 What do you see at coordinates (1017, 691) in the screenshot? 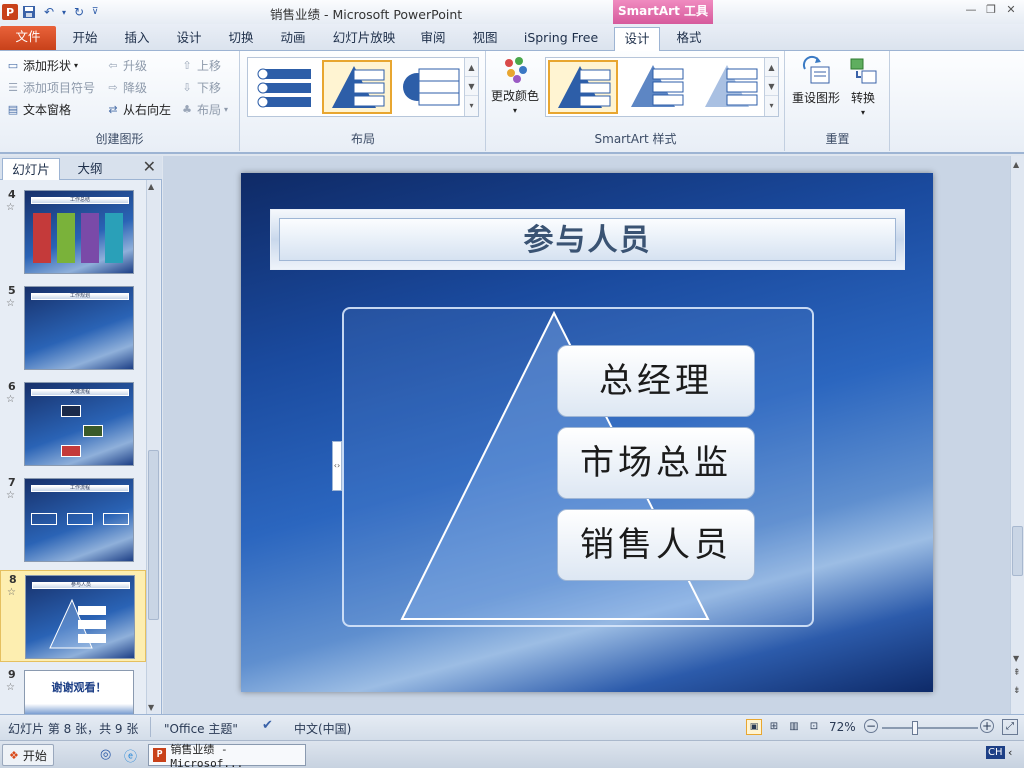
I see `next-slide-icon: ⇟` at bounding box center [1017, 691].